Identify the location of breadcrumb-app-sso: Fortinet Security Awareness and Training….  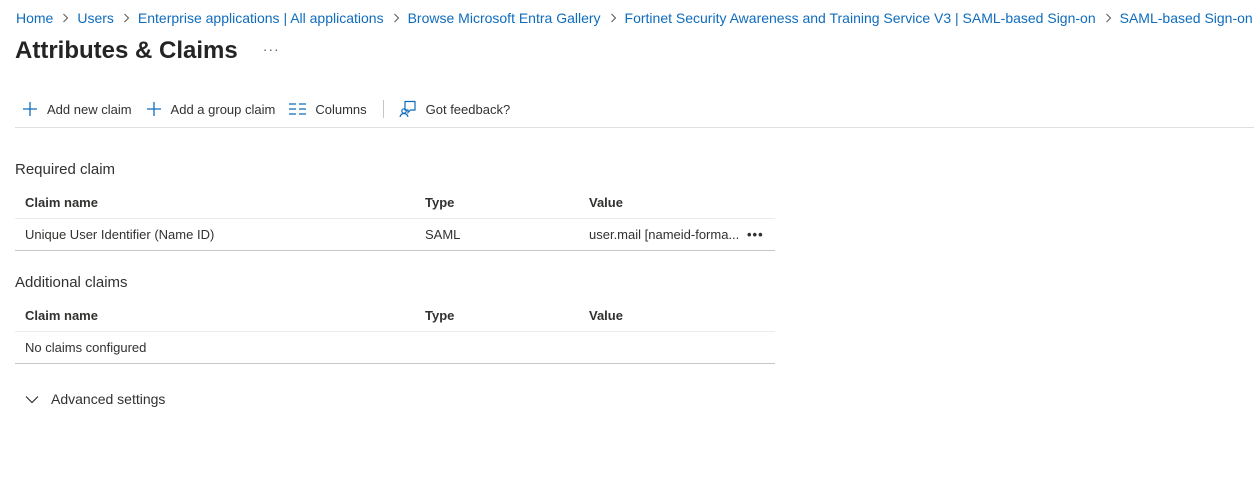
(860, 18).